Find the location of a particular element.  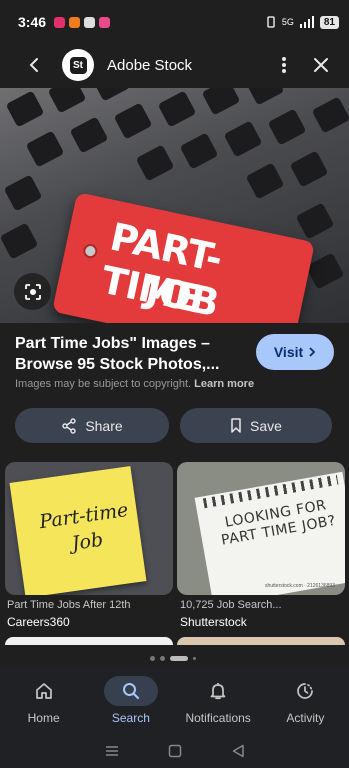

more-vert-icon is located at coordinates (284, 65).